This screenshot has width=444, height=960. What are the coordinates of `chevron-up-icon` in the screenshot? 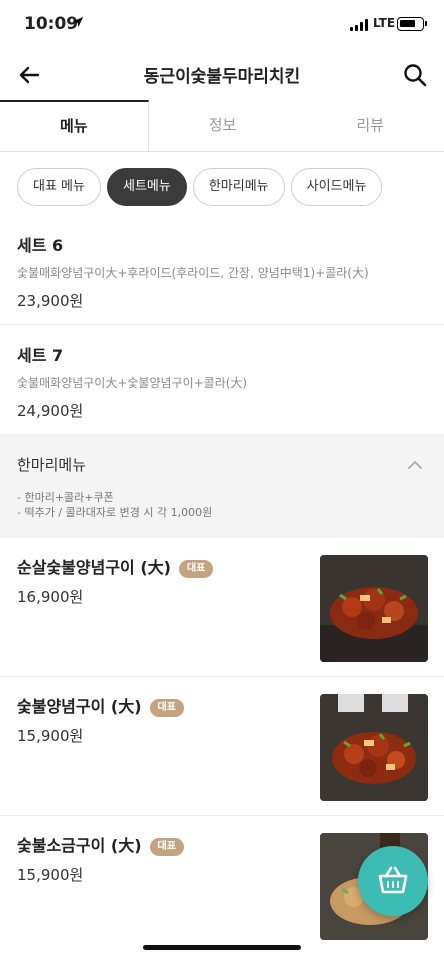 It's located at (415, 465).